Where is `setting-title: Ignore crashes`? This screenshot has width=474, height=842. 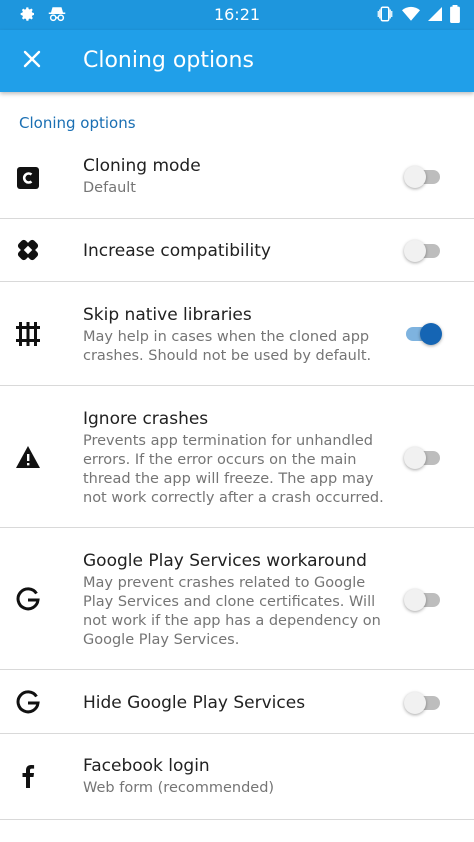
setting-title: Ignore crashes is located at coordinates (146, 419).